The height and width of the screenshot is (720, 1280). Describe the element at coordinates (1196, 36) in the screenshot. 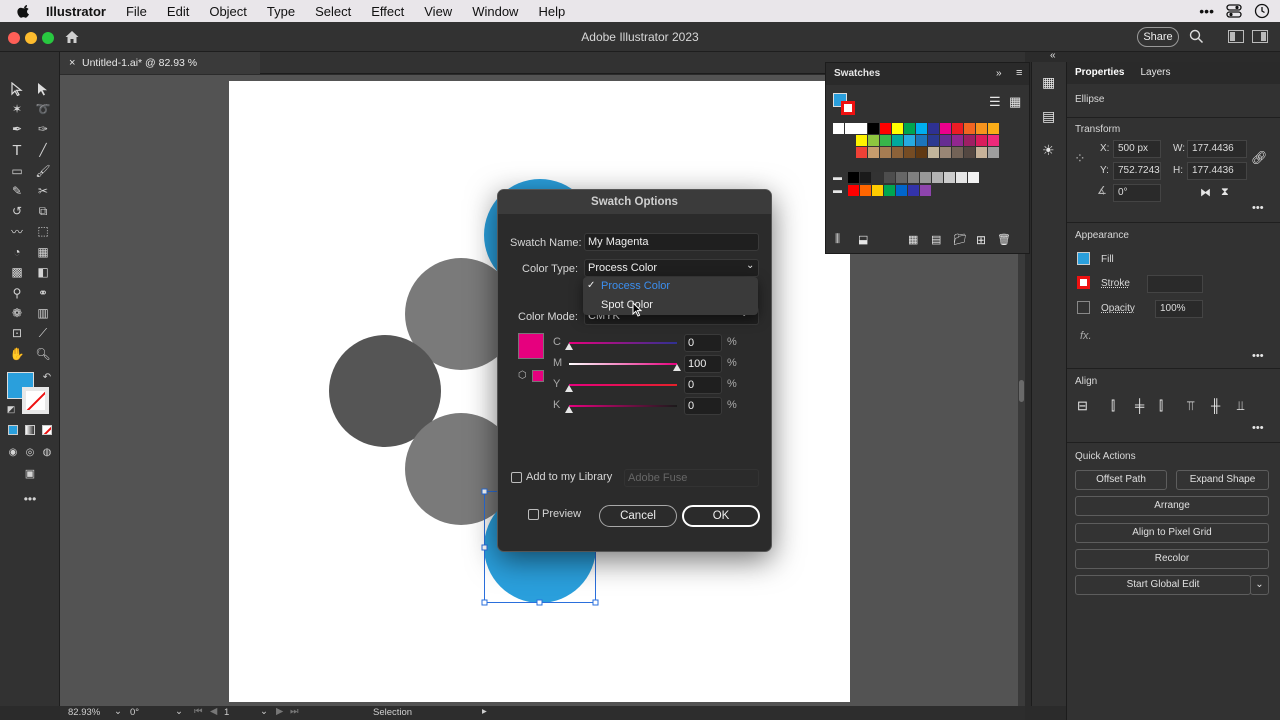

I see `search-icon` at that location.